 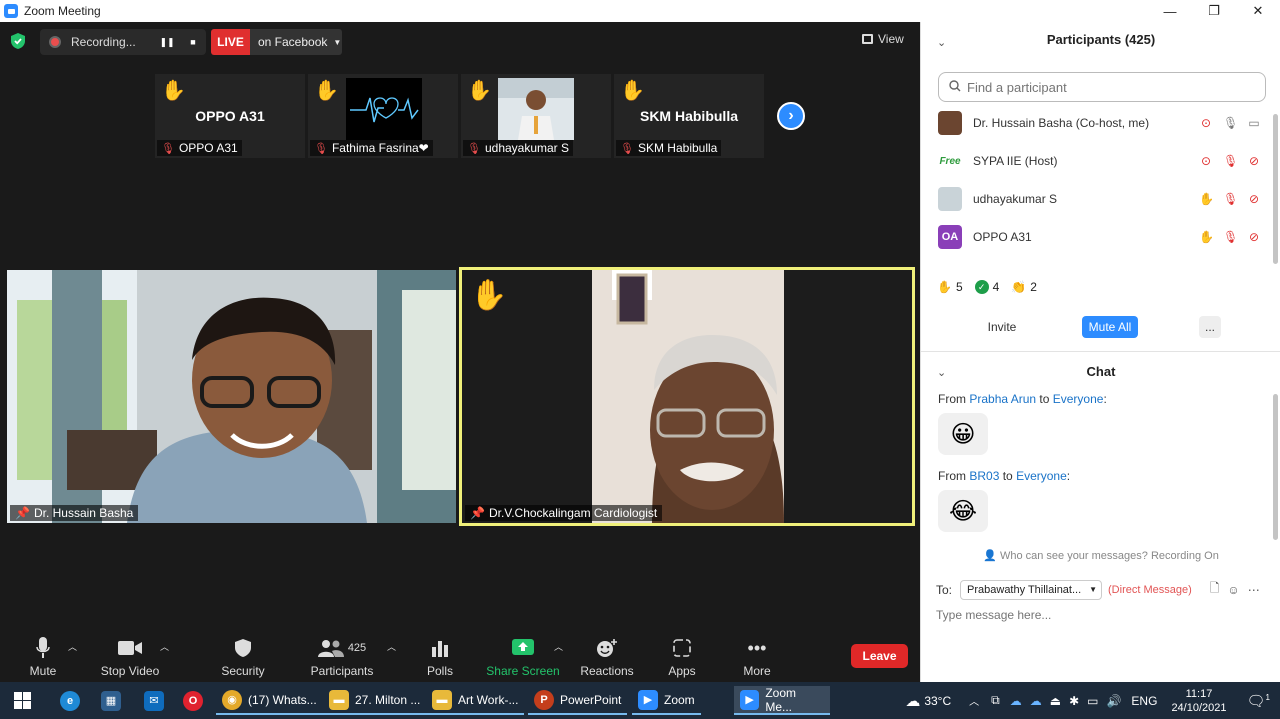 What do you see at coordinates (950, 287) in the screenshot?
I see `raised-hands-count: ✋ 5` at bounding box center [950, 287].